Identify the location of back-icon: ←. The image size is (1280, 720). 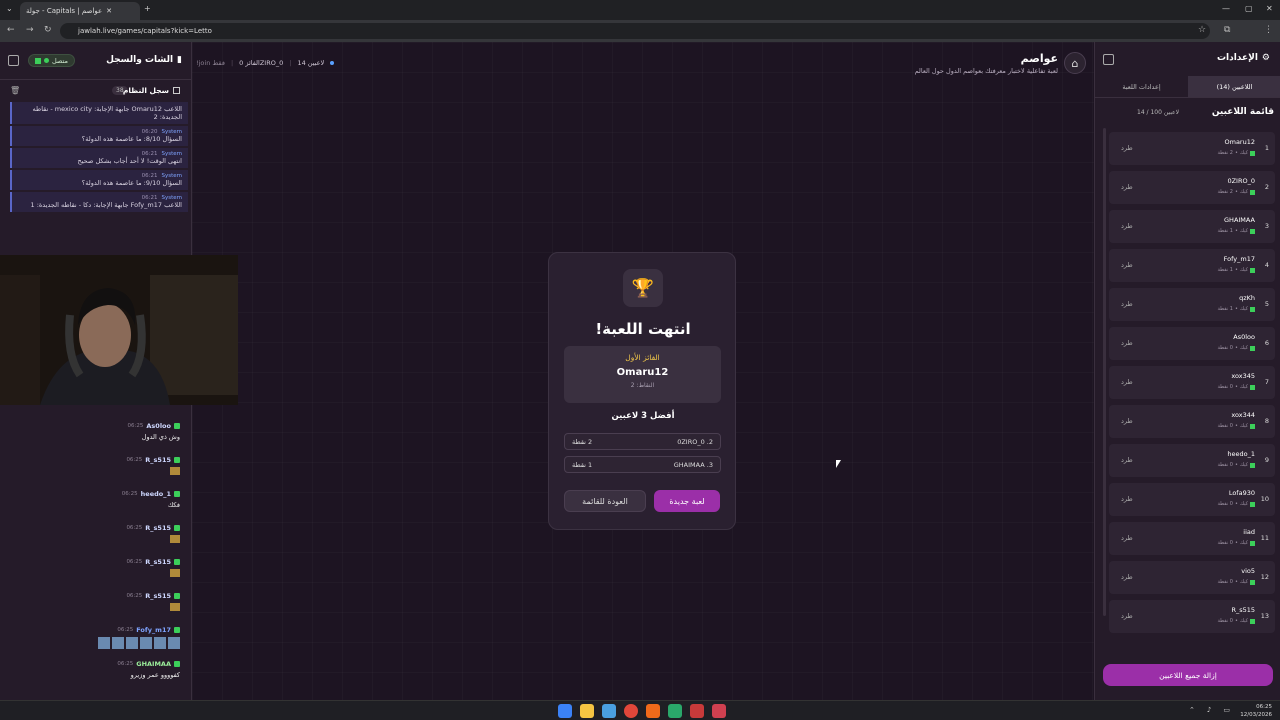
(11, 30).